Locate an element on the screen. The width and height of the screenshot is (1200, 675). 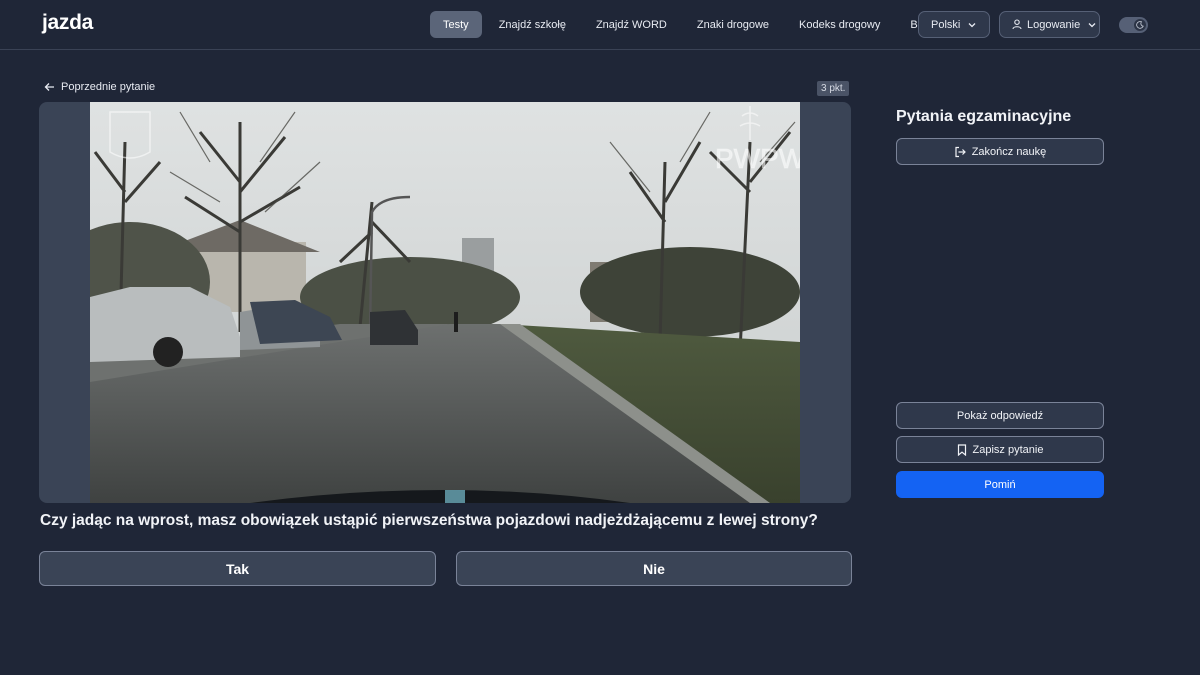
bookmark-icon is located at coordinates (962, 449).